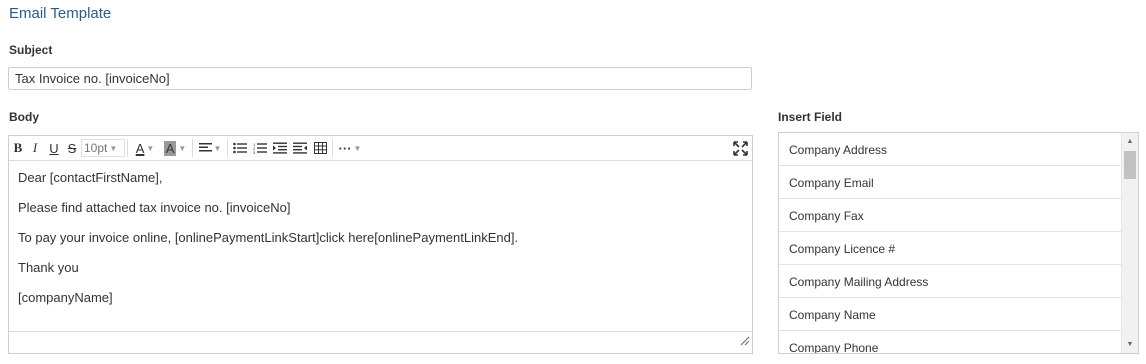  Describe the element at coordinates (1130, 165) in the screenshot. I see `scrollbar-thumb` at that location.